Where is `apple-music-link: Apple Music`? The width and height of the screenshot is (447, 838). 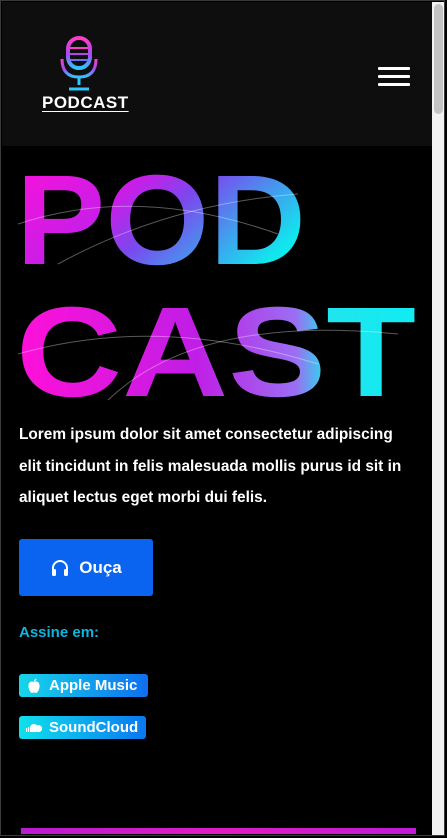 apple-music-link: Apple Music is located at coordinates (83, 685).